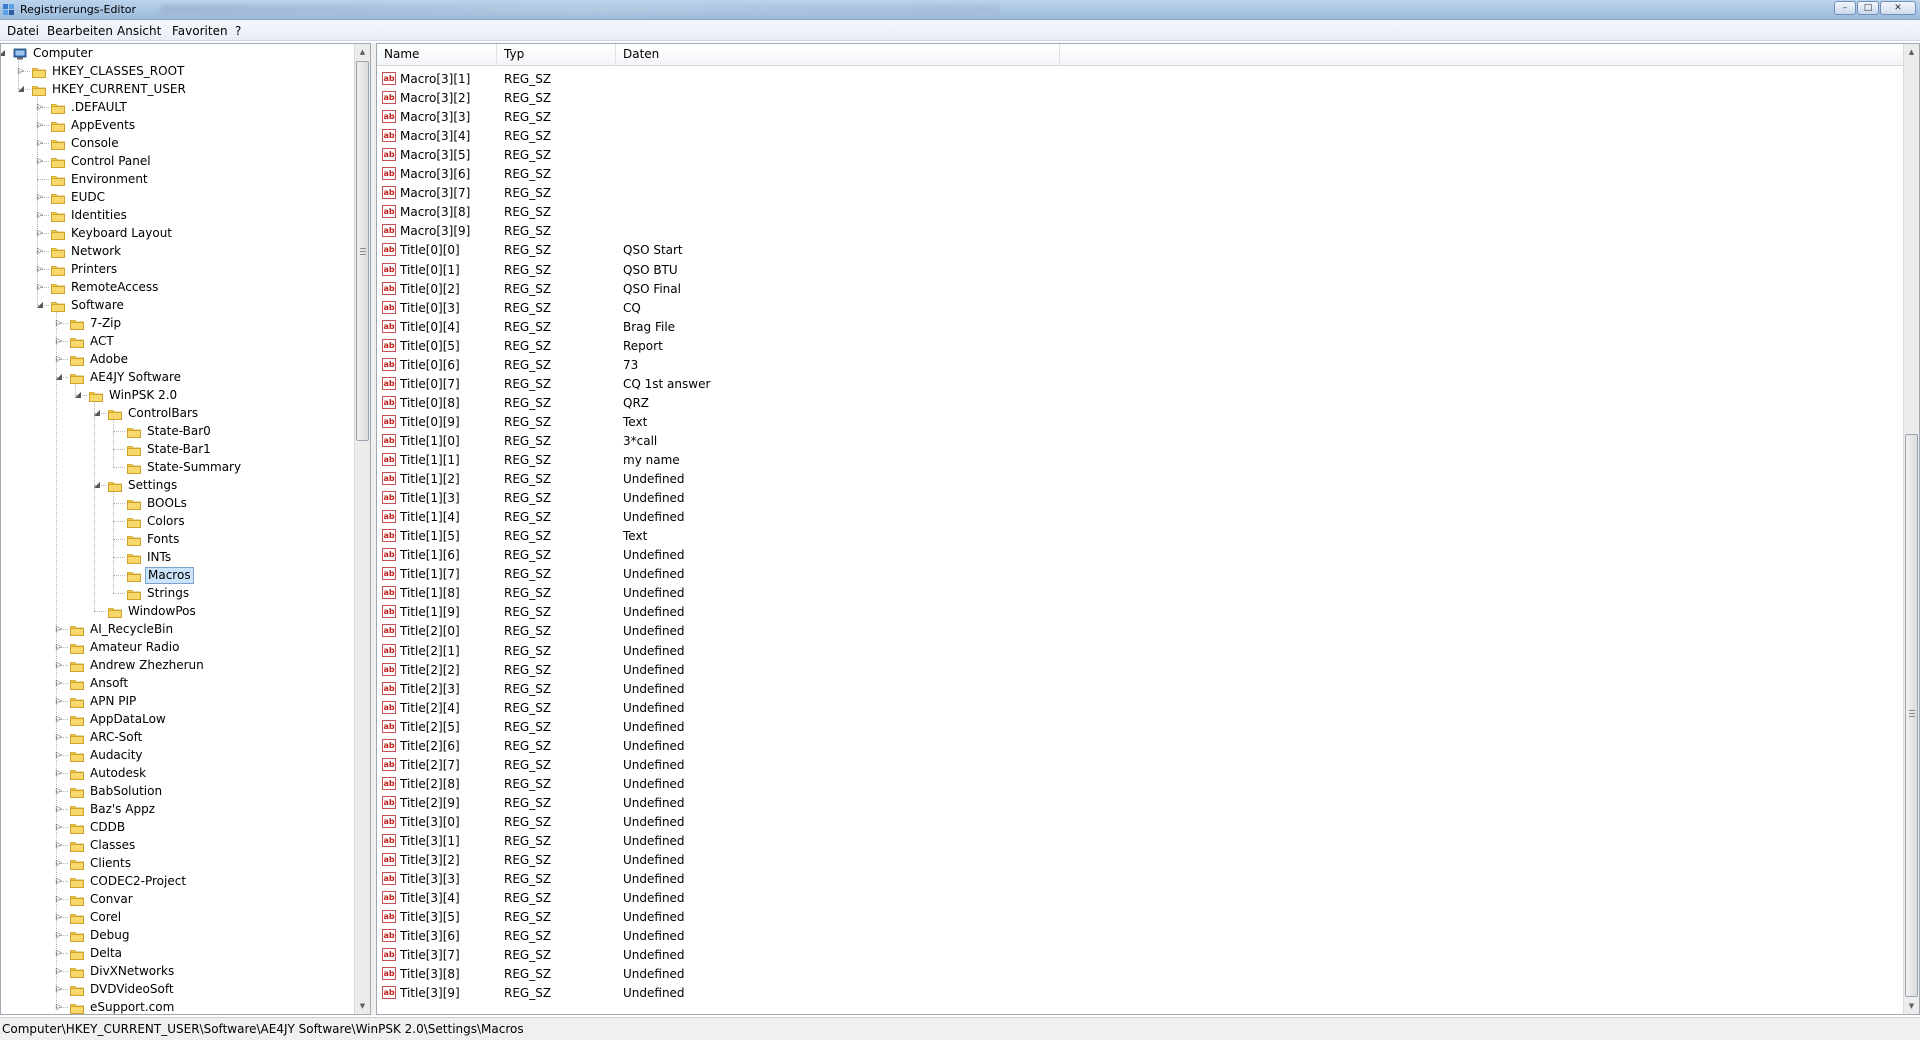 This screenshot has width=1920, height=1040. Describe the element at coordinates (176, 575) in the screenshot. I see `tree-item: Macros` at that location.